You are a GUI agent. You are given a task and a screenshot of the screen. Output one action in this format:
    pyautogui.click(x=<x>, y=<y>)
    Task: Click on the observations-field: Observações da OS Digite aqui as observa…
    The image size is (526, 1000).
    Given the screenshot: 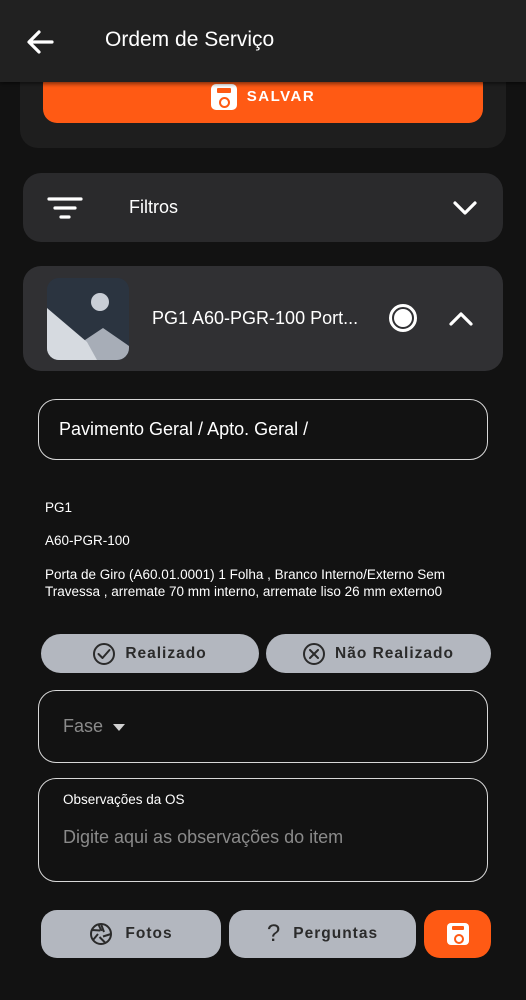 What is the action you would take?
    pyautogui.click(x=263, y=830)
    